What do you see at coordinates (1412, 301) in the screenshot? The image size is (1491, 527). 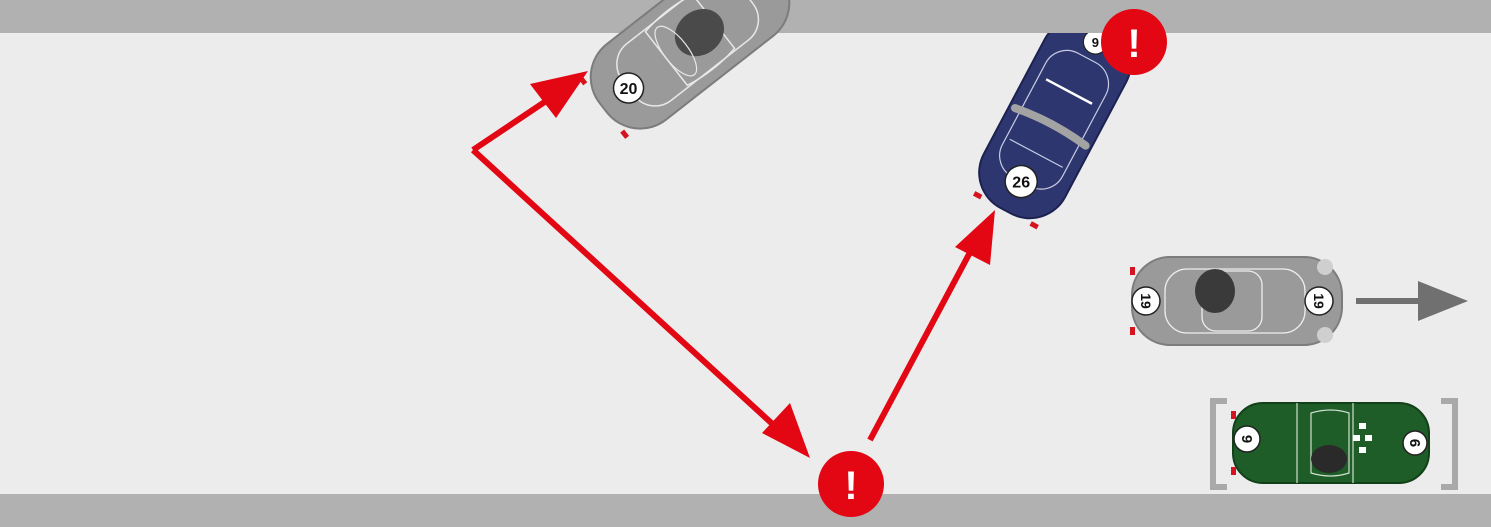 I see `direction-arrow` at bounding box center [1412, 301].